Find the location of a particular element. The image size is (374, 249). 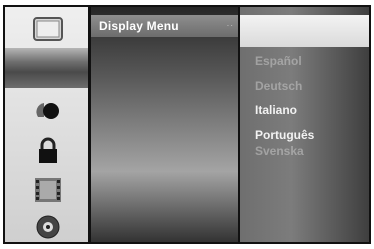

audio-disc-icon is located at coordinates (47, 111).